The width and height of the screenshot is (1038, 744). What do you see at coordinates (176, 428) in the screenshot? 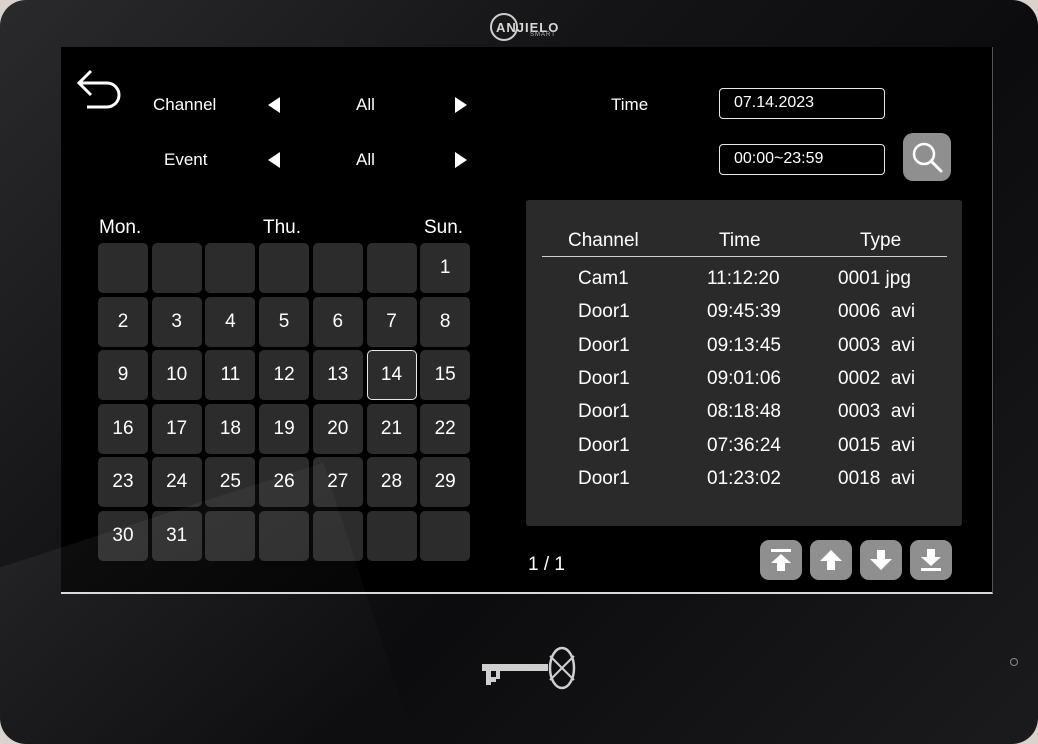
I see `calendar-day: 17` at bounding box center [176, 428].